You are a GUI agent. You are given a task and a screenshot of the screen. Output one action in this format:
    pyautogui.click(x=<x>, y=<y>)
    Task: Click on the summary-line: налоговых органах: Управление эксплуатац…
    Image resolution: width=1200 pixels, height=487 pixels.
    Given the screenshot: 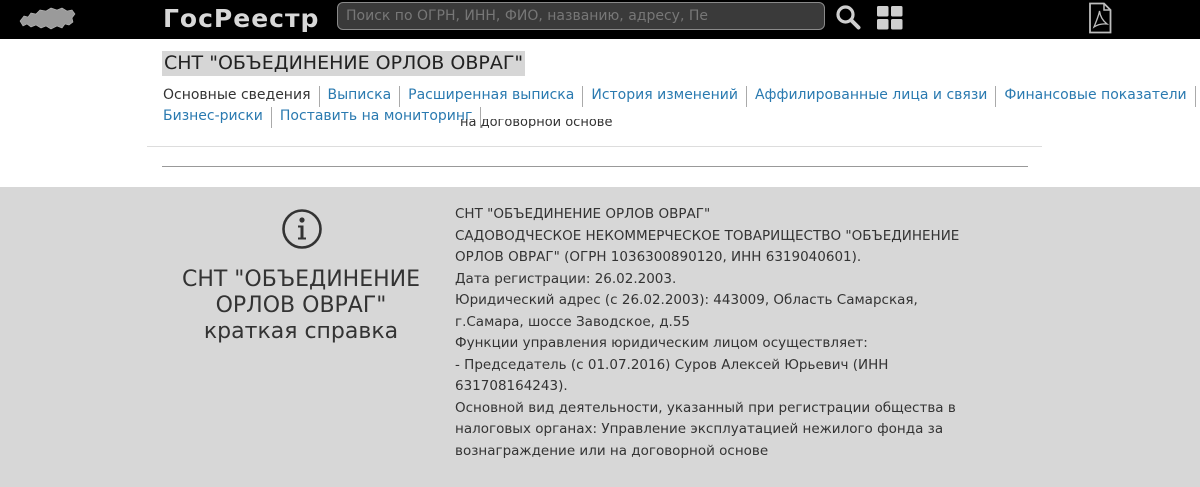 What is the action you would take?
    pyautogui.click(x=699, y=429)
    